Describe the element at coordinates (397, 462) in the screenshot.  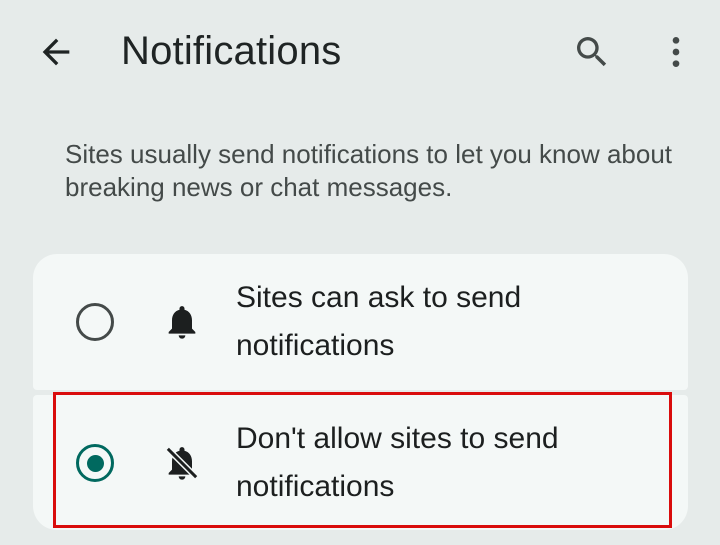
I see `option-label: Don't allow sites to send notifications` at that location.